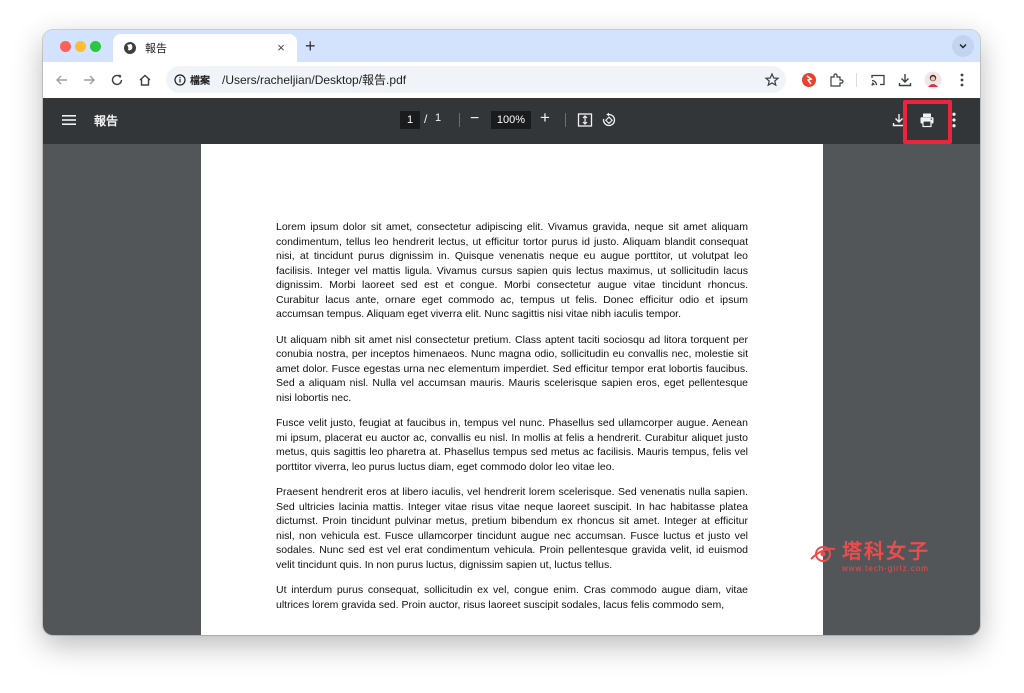 The height and width of the screenshot is (693, 1024). What do you see at coordinates (856, 80) in the screenshot?
I see `toolbar-divider` at bounding box center [856, 80].